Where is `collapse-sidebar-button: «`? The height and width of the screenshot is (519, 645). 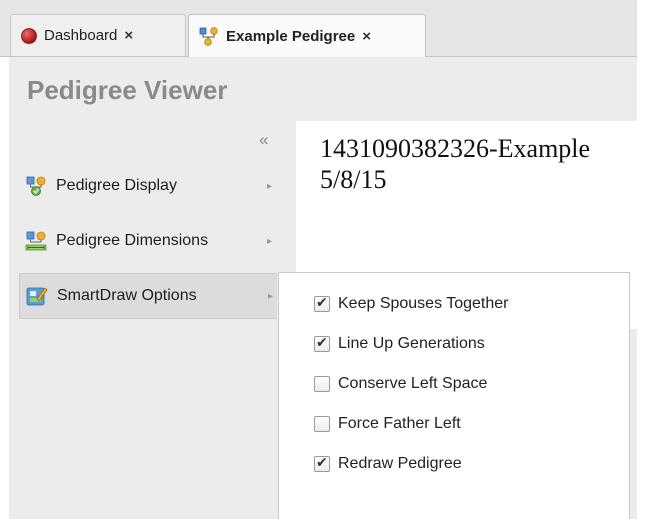 collapse-sidebar-button: « is located at coordinates (264, 140).